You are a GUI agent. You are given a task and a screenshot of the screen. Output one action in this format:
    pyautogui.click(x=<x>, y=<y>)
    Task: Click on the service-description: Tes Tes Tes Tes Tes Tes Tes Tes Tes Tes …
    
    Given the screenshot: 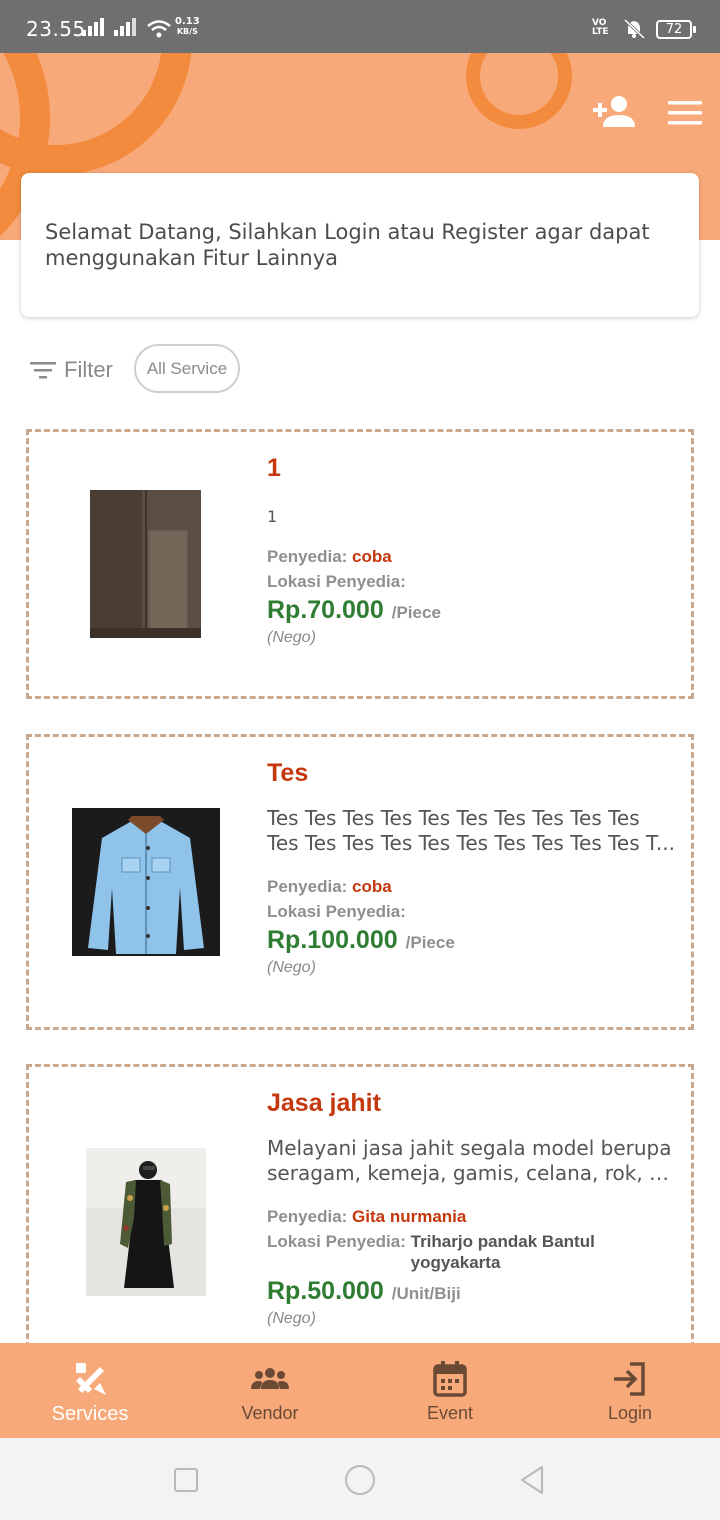 What is the action you would take?
    pyautogui.click(x=472, y=831)
    